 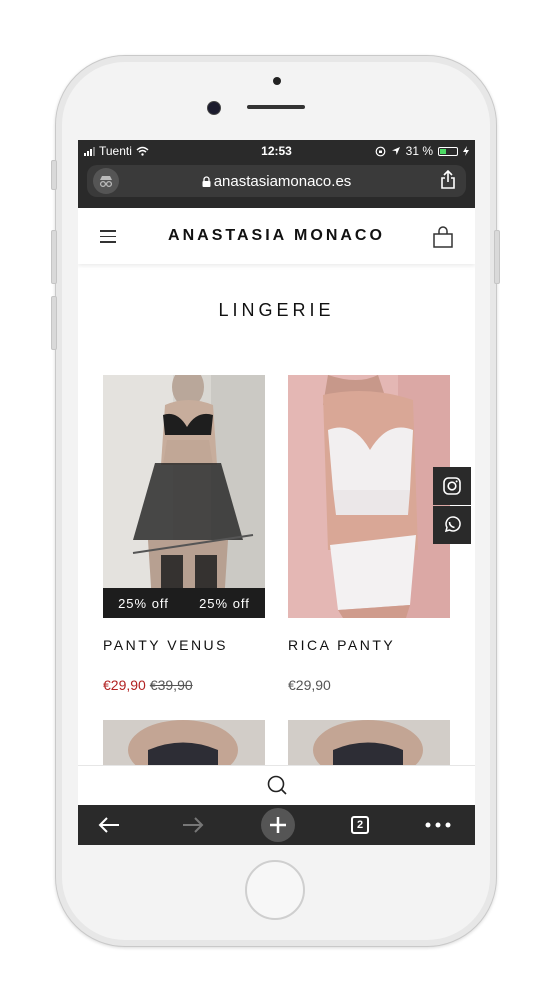 I want to click on browser-toolbar: 2, so click(x=276, y=825).